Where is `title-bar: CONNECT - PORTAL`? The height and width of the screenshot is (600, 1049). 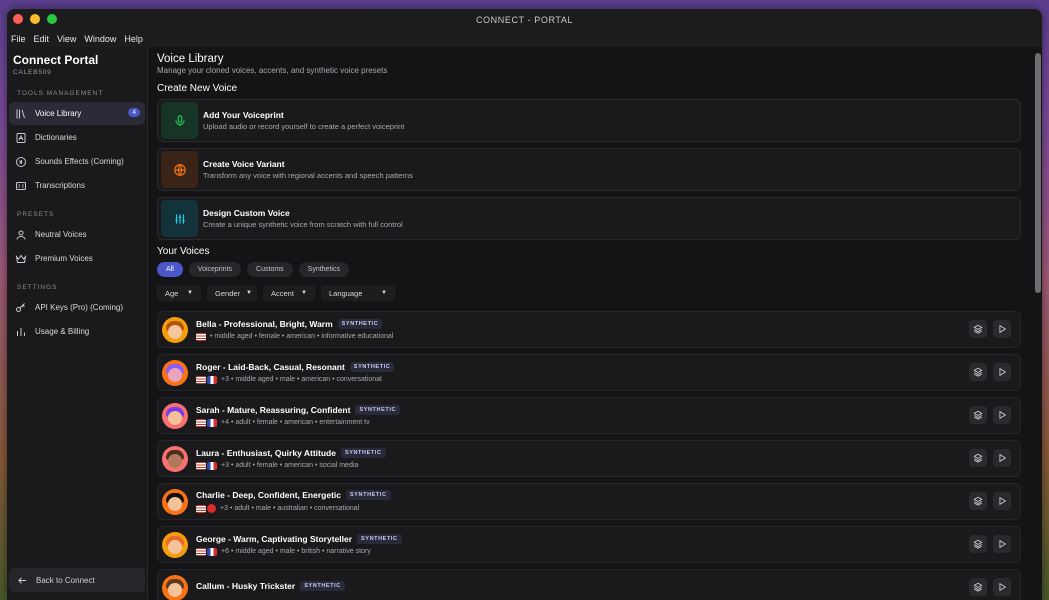
title-bar: CONNECT - PORTAL is located at coordinates (524, 20).